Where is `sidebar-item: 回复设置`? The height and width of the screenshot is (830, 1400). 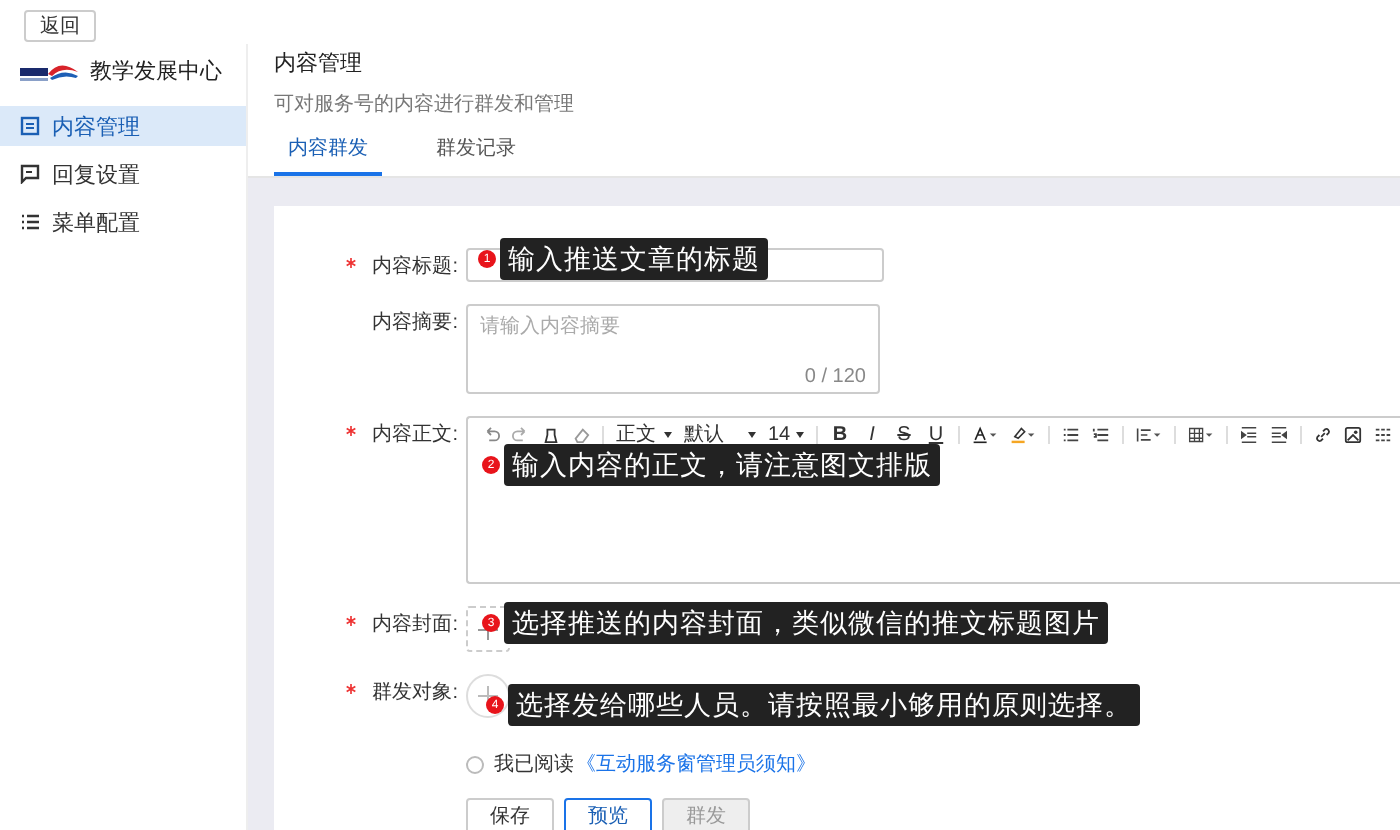 sidebar-item: 回复设置 is located at coordinates (123, 174).